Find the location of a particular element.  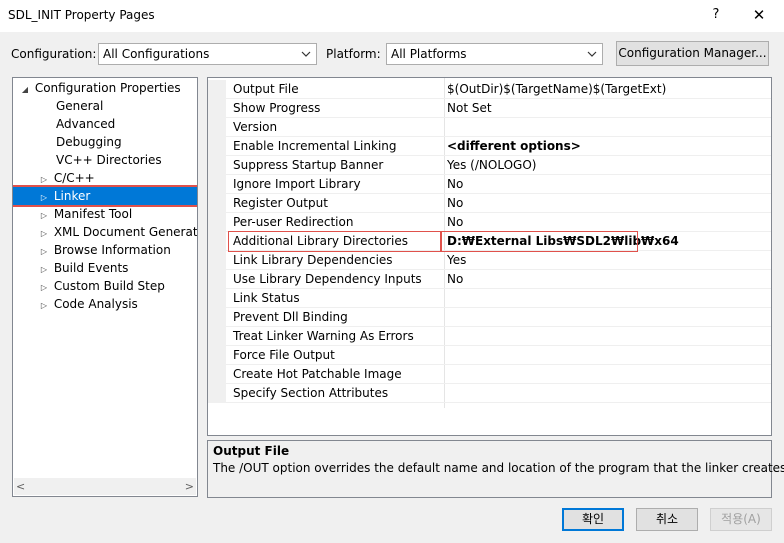

property-value: Not Set is located at coordinates (469, 108).